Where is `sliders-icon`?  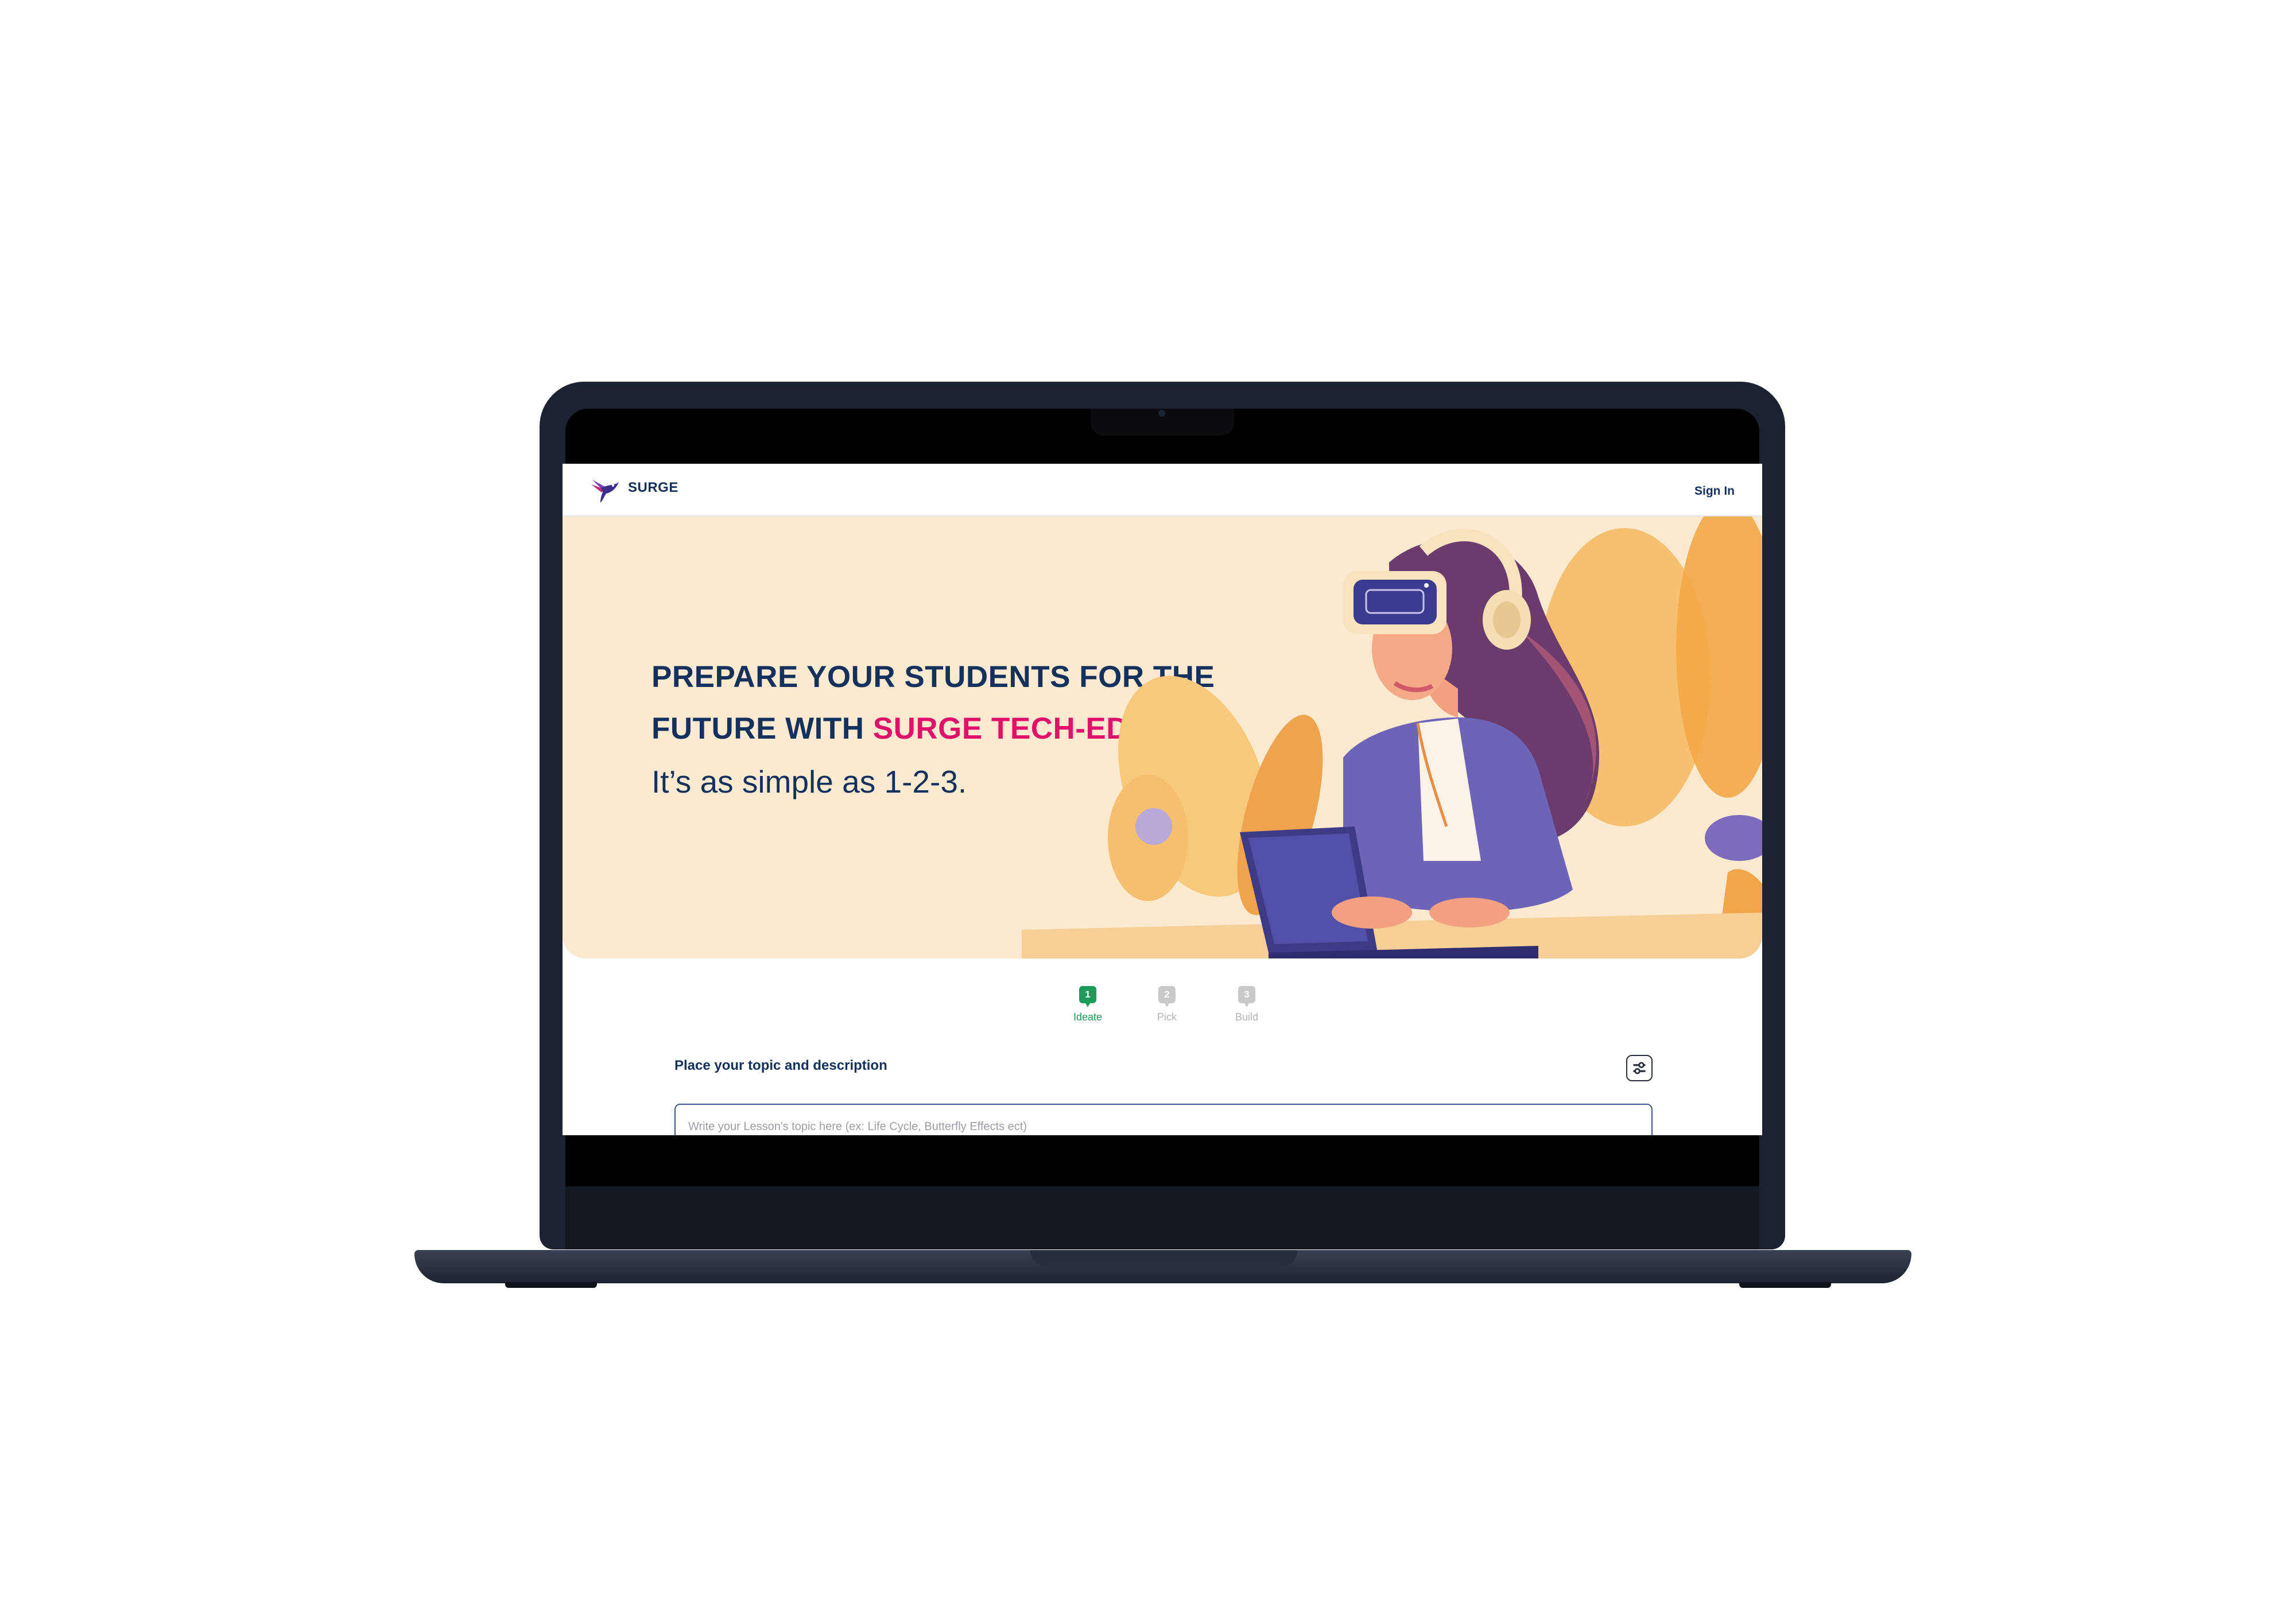 sliders-icon is located at coordinates (1639, 1068).